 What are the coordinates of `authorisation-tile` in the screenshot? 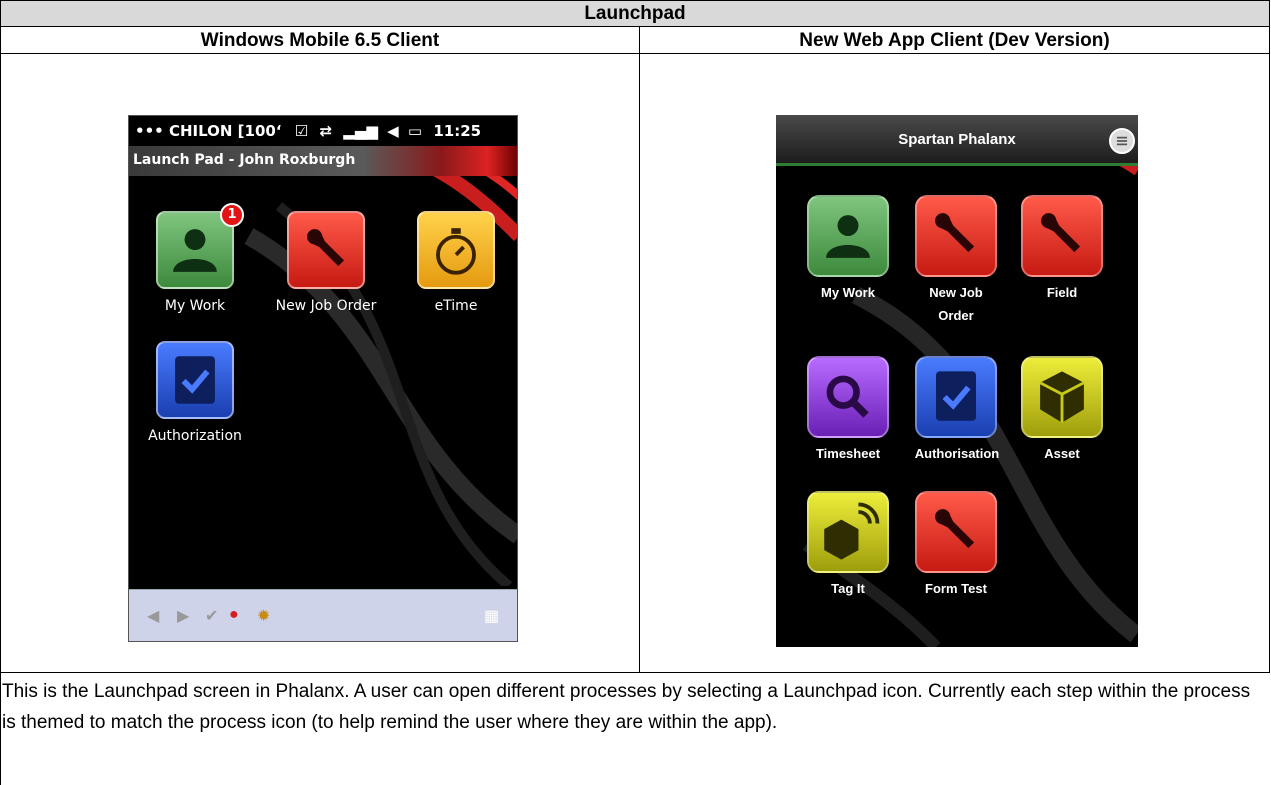 It's located at (956, 397).